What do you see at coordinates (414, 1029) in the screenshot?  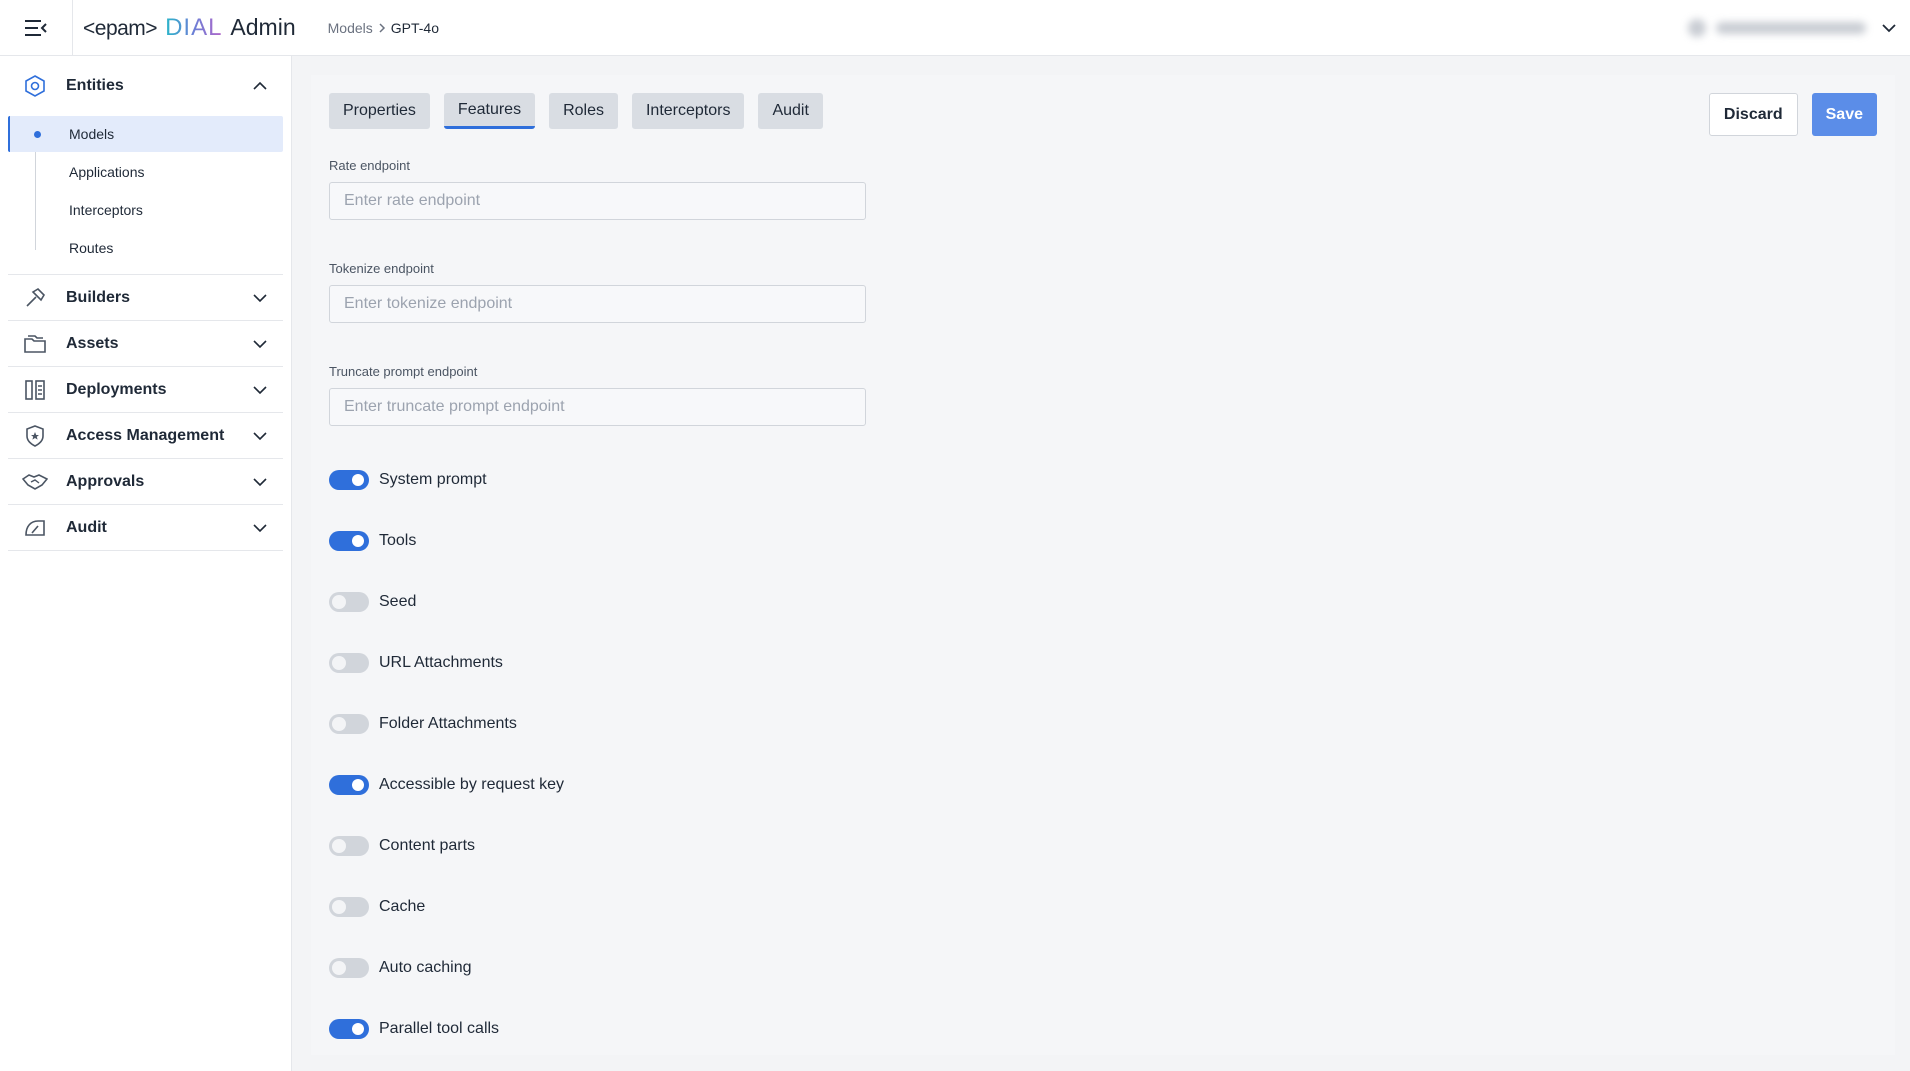 I see `toggle-row-parallel-tool-calls: Parallel tool calls` at bounding box center [414, 1029].